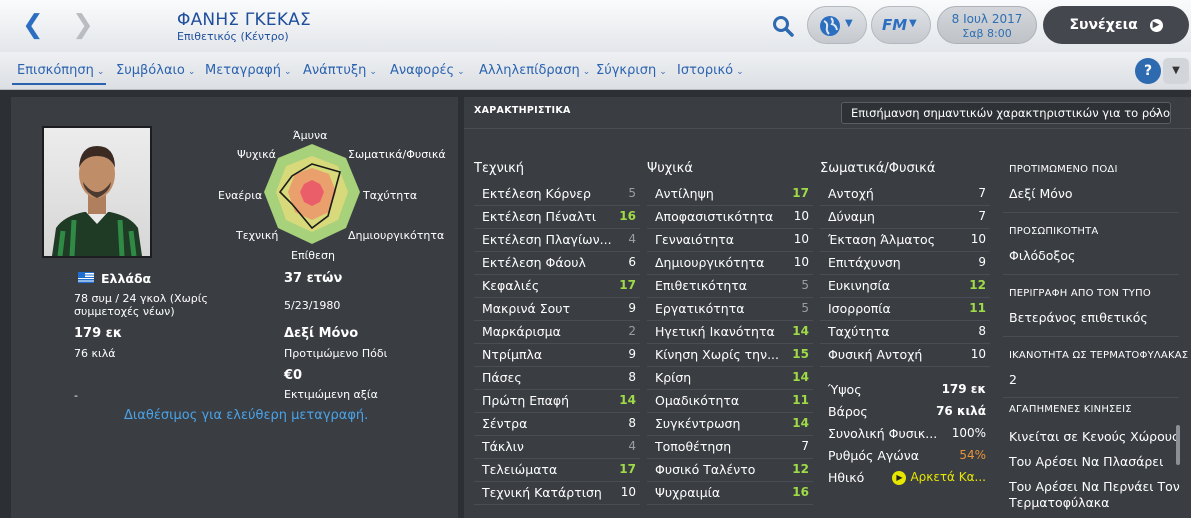  I want to click on attribute-row: Ψυχραιμία 16, so click(730, 492).